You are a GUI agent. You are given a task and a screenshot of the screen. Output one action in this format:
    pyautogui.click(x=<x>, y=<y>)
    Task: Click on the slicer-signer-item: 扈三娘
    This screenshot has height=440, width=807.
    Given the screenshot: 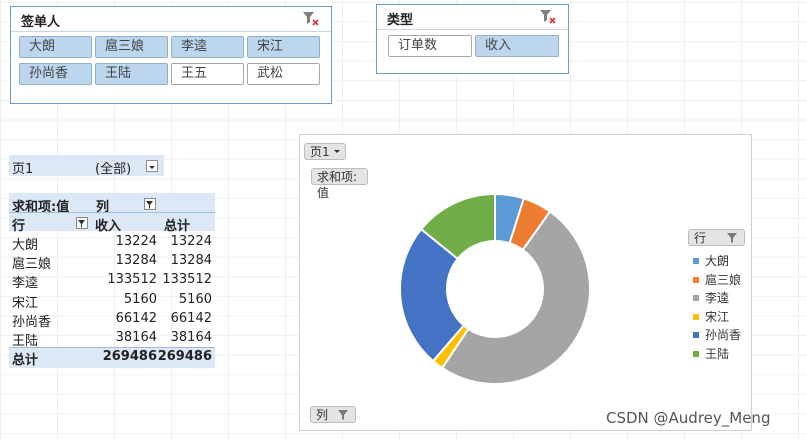 What is the action you would take?
    pyautogui.click(x=131, y=47)
    